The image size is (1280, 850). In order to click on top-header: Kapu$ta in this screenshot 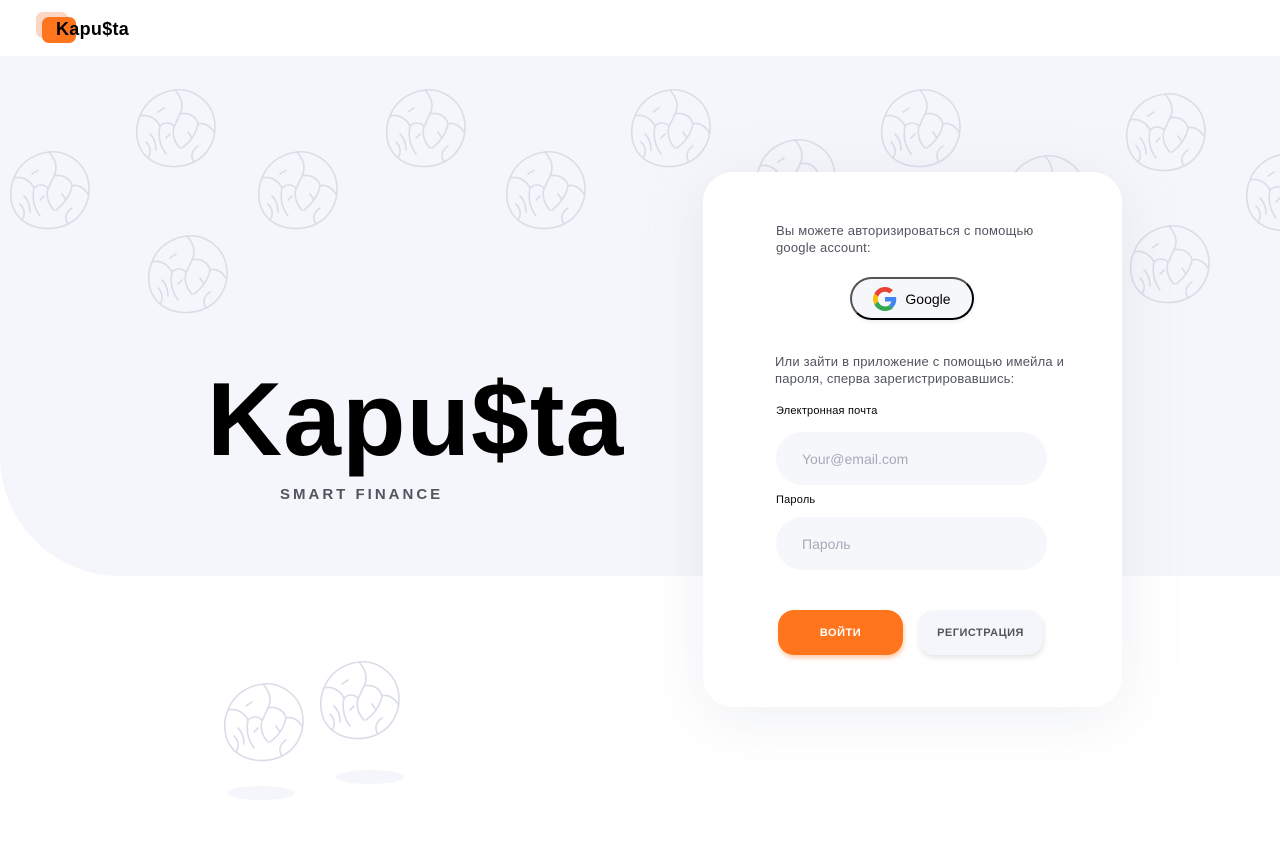, I will do `click(640, 28)`.